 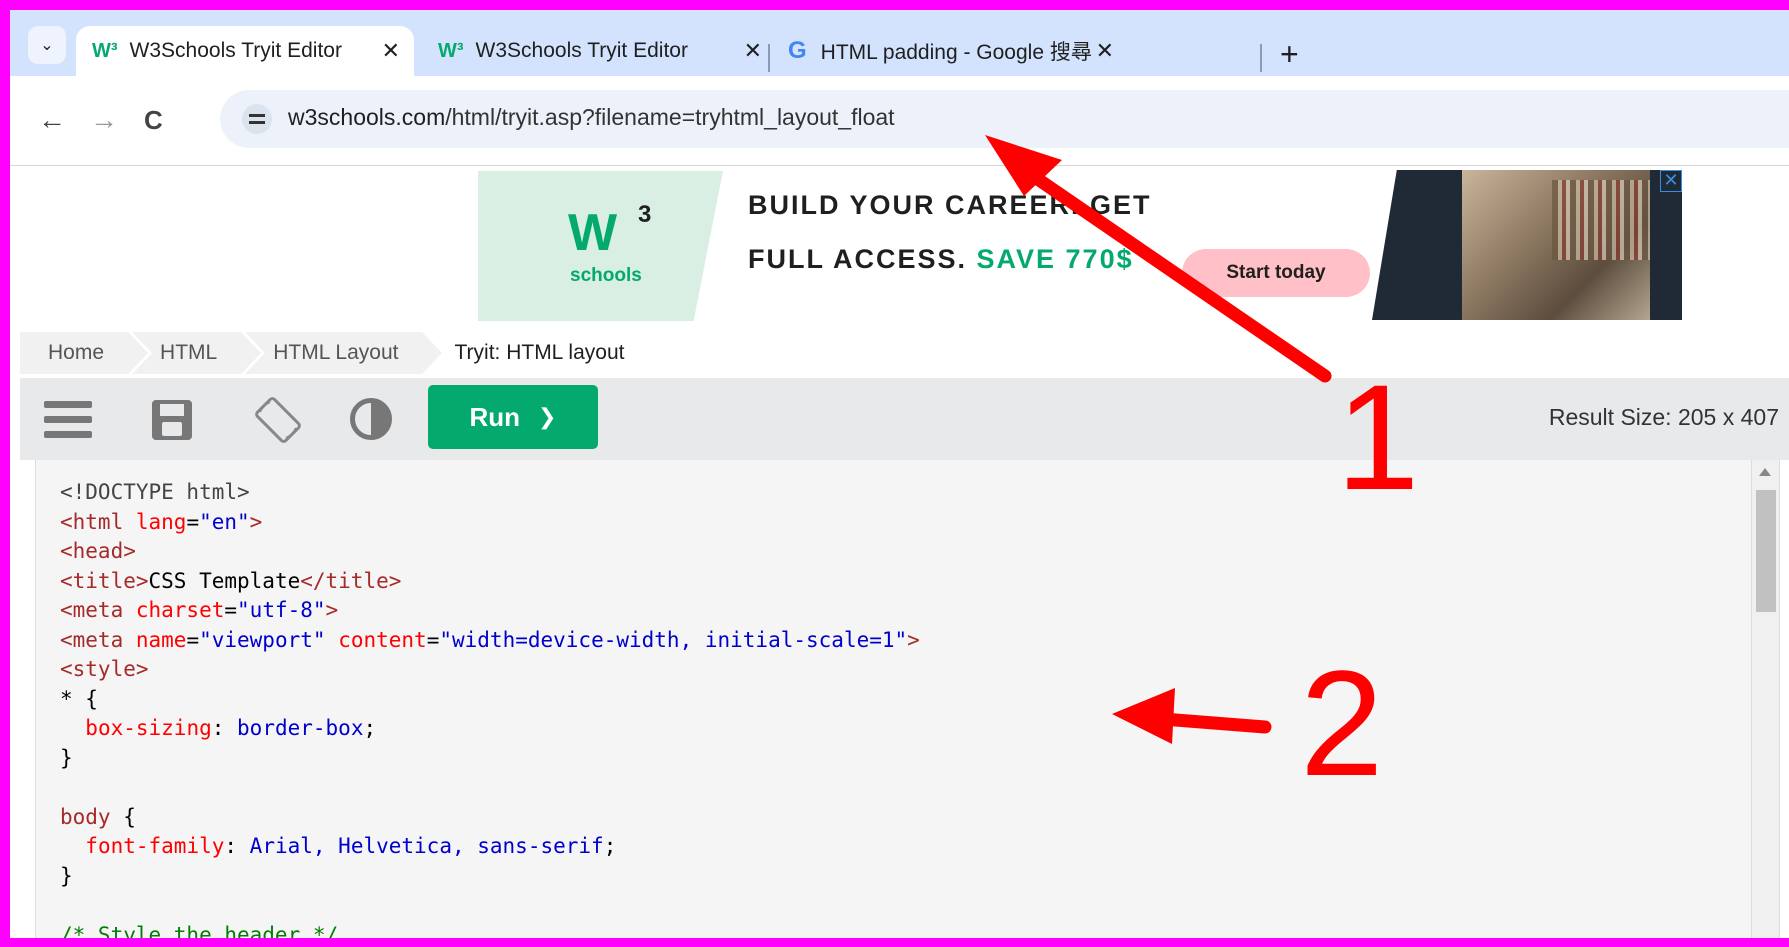 What do you see at coordinates (1765, 472) in the screenshot?
I see `scroll-up-arrow-icon` at bounding box center [1765, 472].